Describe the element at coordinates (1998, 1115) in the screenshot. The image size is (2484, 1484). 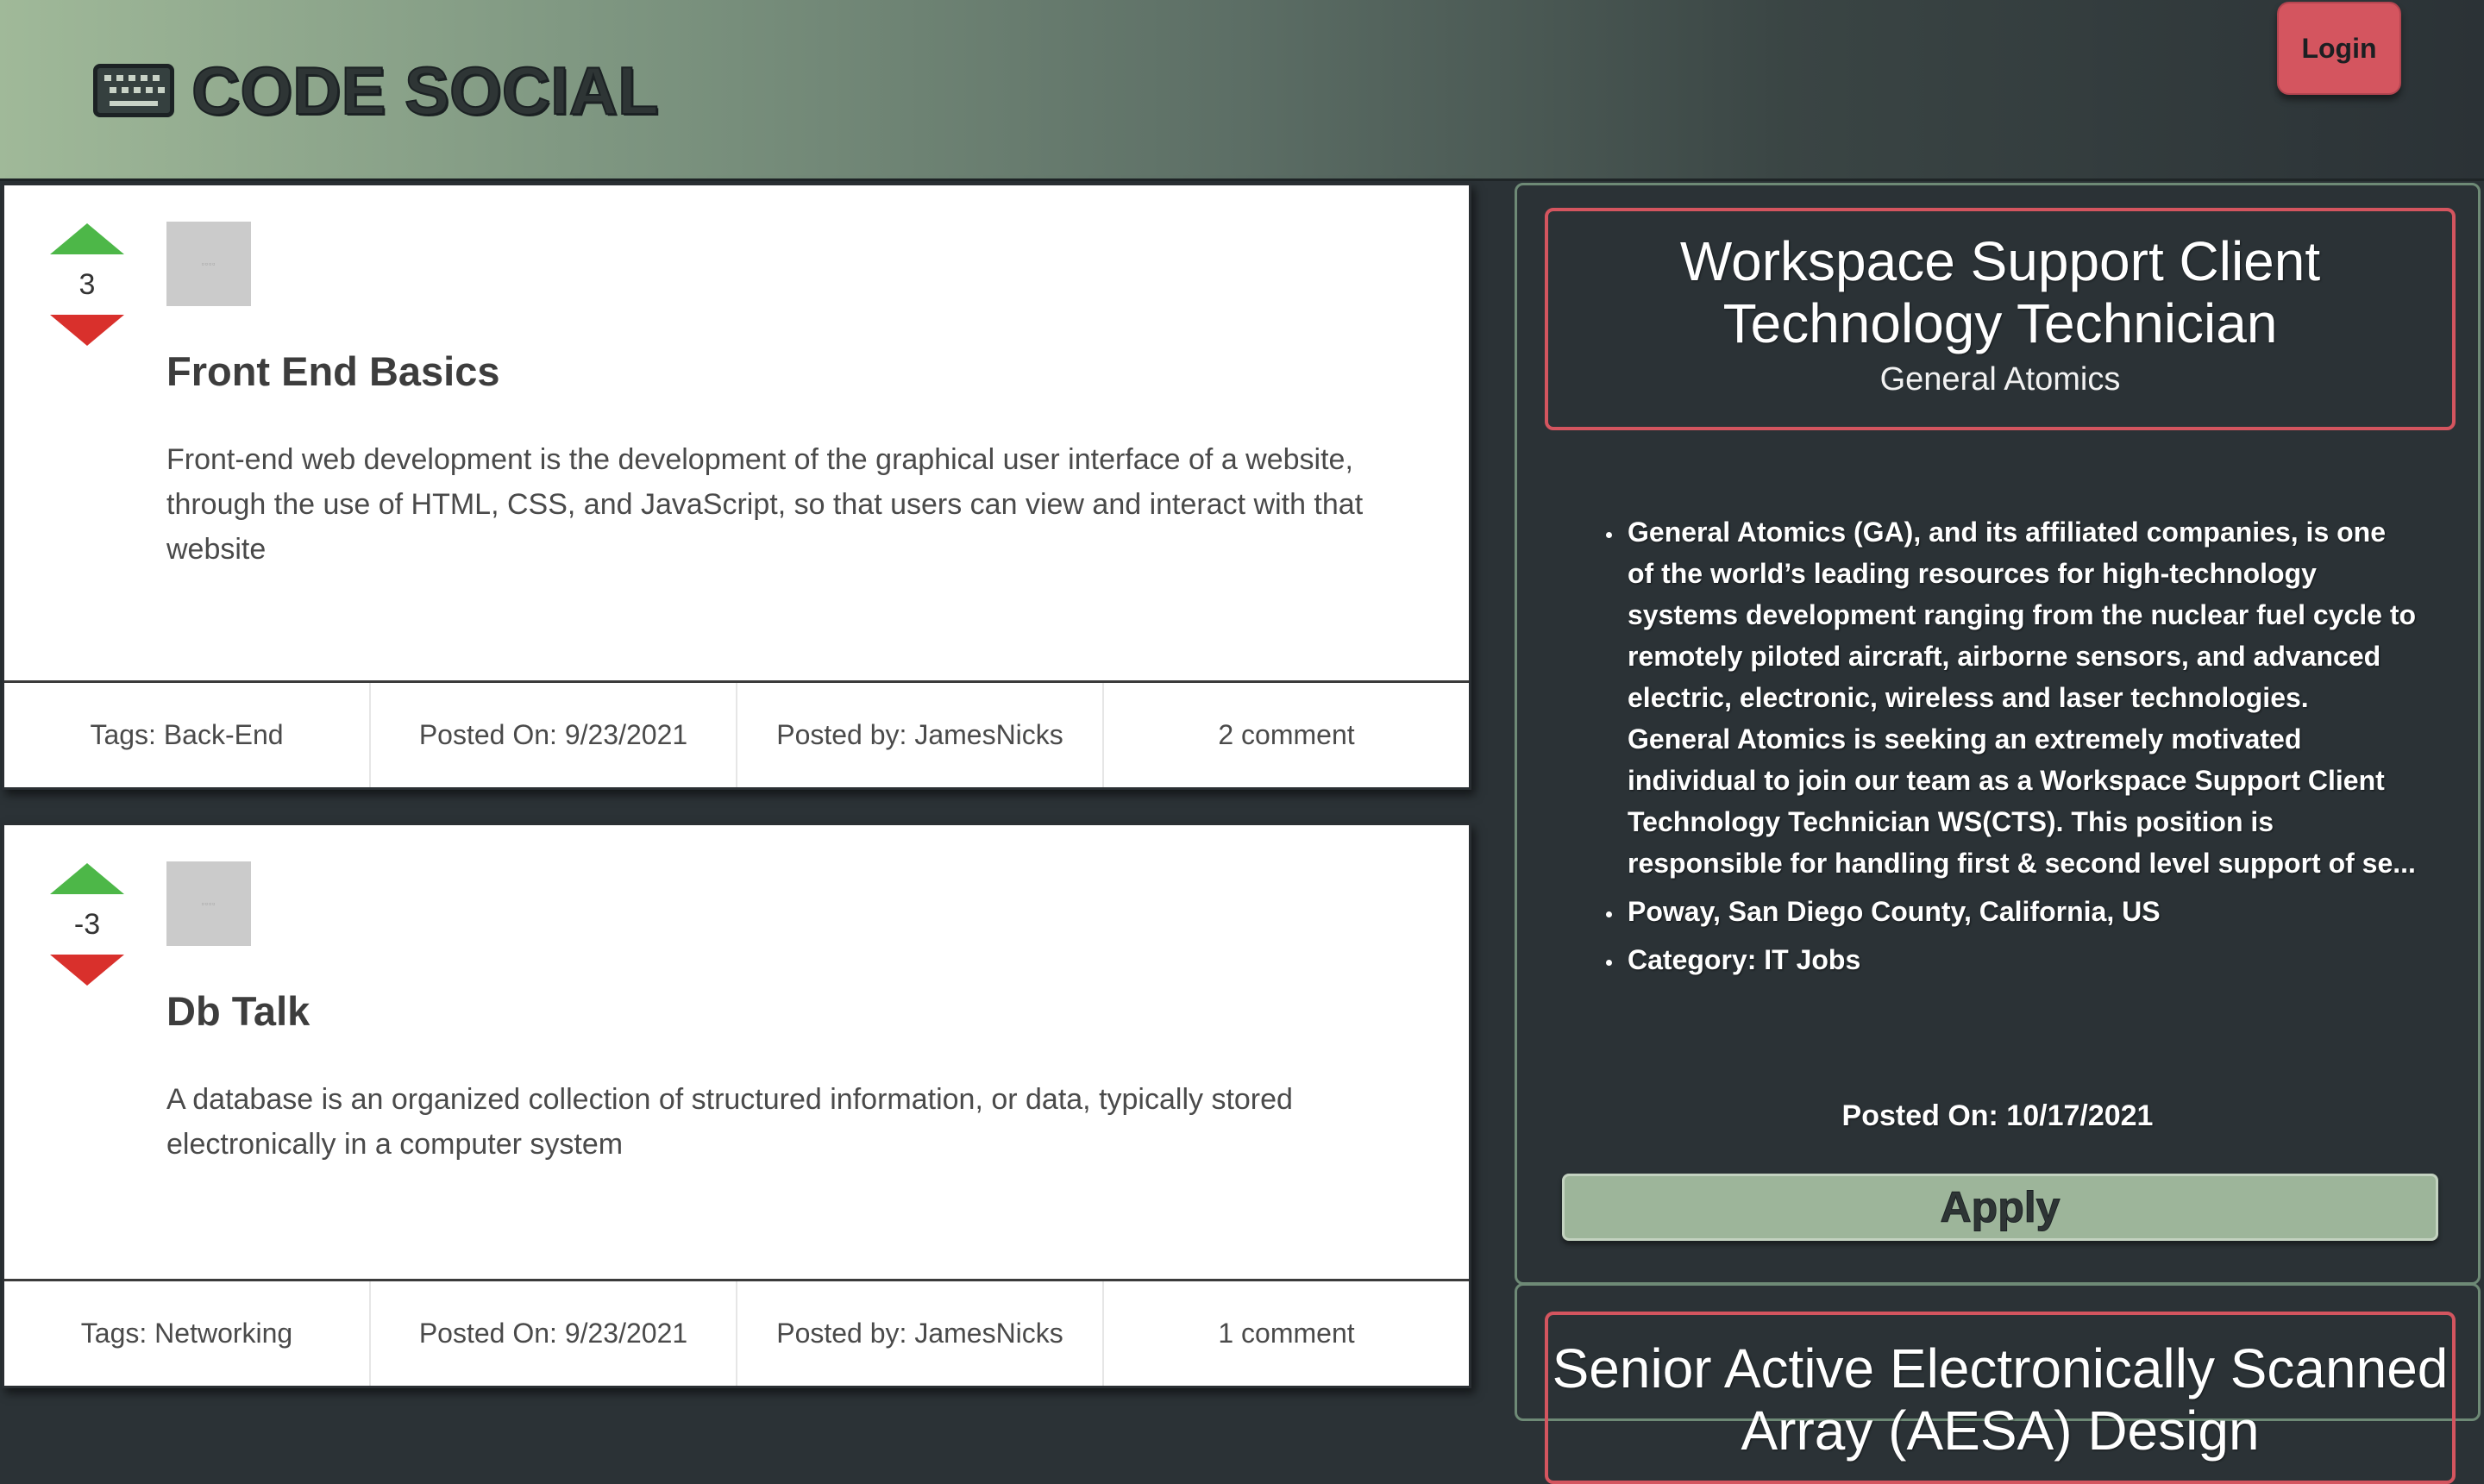
I see `job-posted-date: Posted On: 10/17/2021` at that location.